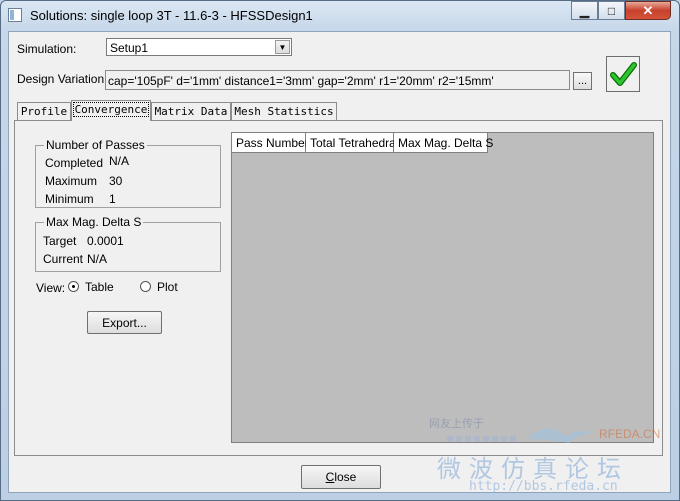  I want to click on target-label: Target, so click(60, 241).